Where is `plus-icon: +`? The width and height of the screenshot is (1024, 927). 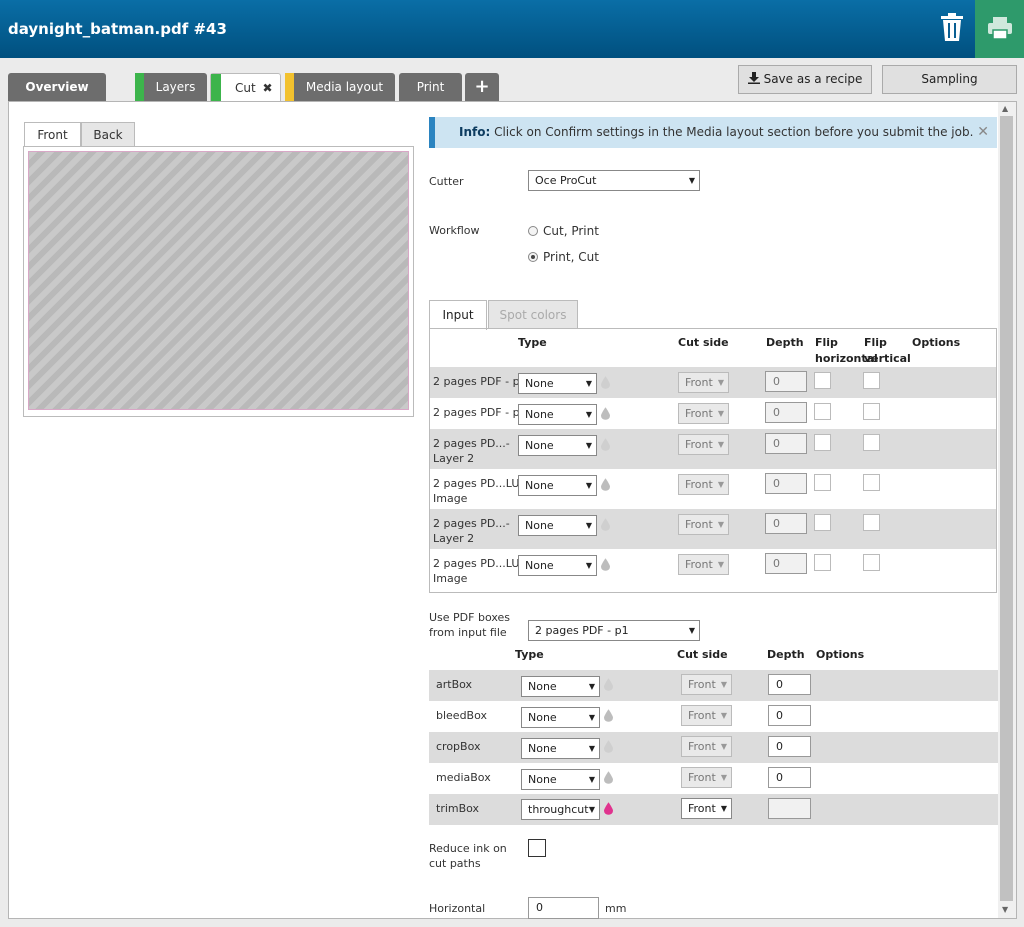
plus-icon: + is located at coordinates (482, 86).